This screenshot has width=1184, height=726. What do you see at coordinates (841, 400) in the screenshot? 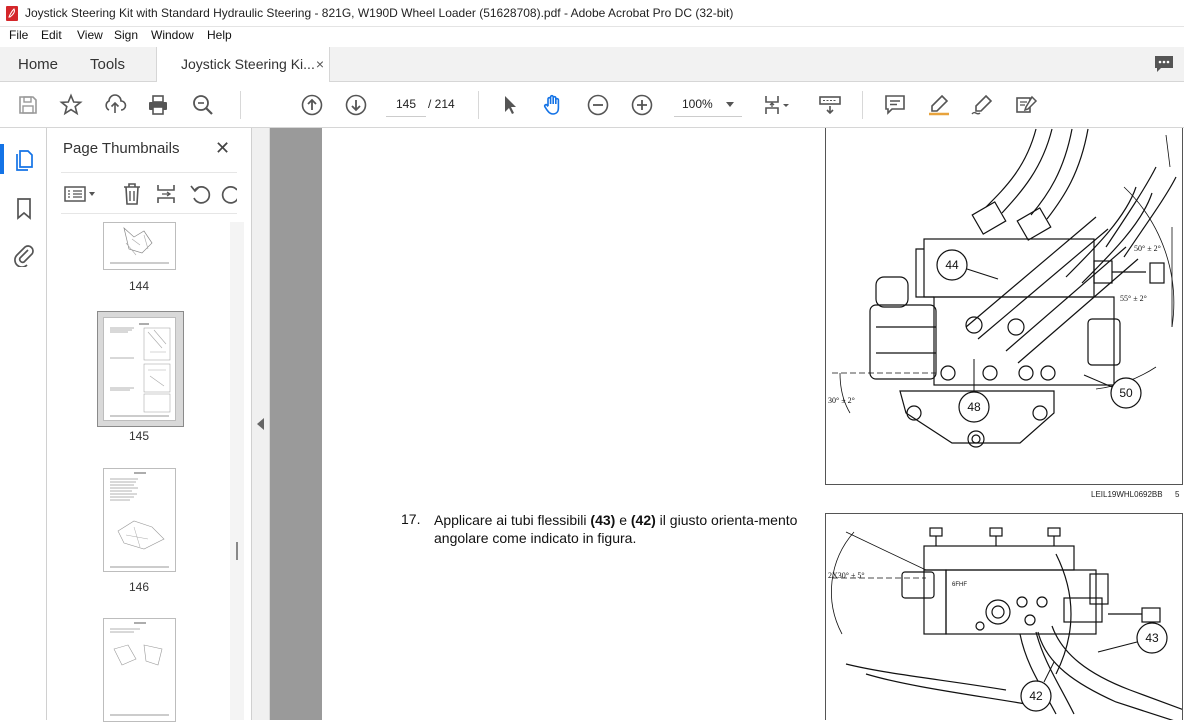
I see `angle-label: 30° ± 2°` at bounding box center [841, 400].